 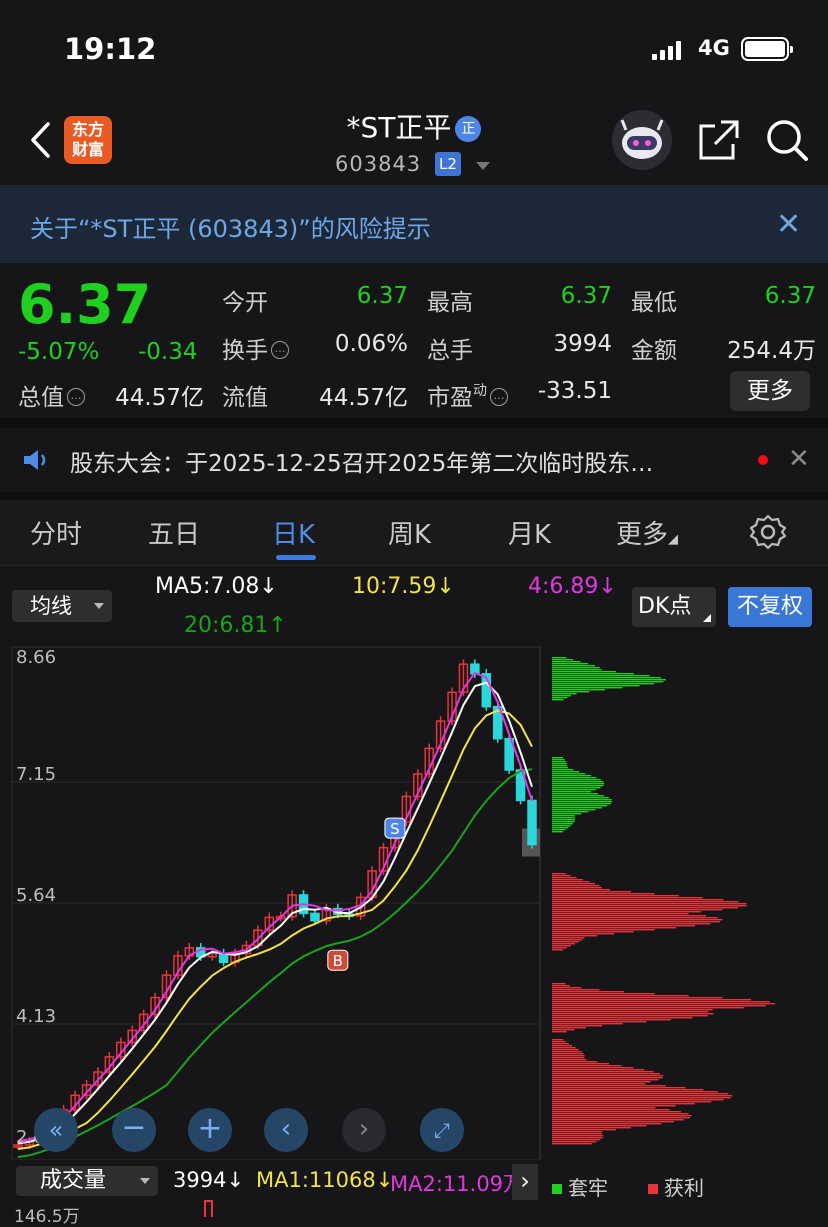 What do you see at coordinates (36, 895) in the screenshot?
I see `y-tick-label: 5.64` at bounding box center [36, 895].